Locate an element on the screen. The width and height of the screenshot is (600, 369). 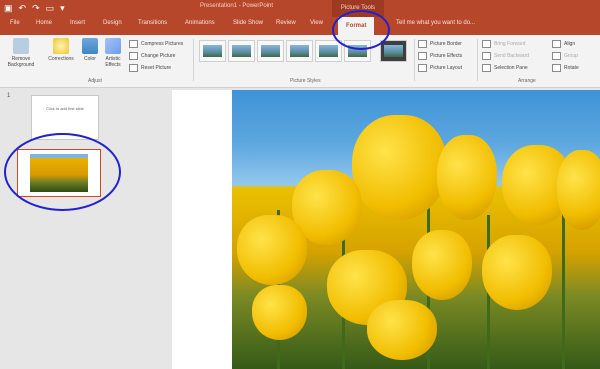
change-picture-label: Change Picture is located at coordinates (158, 56).